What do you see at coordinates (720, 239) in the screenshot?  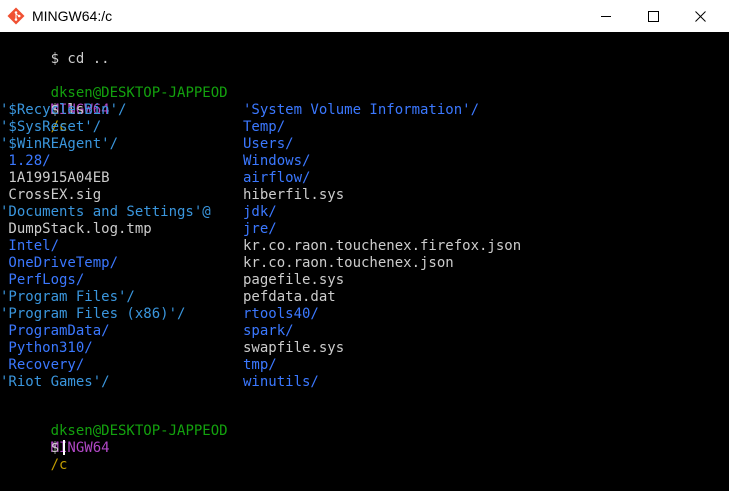 I see `vertical-scrollbar` at bounding box center [720, 239].